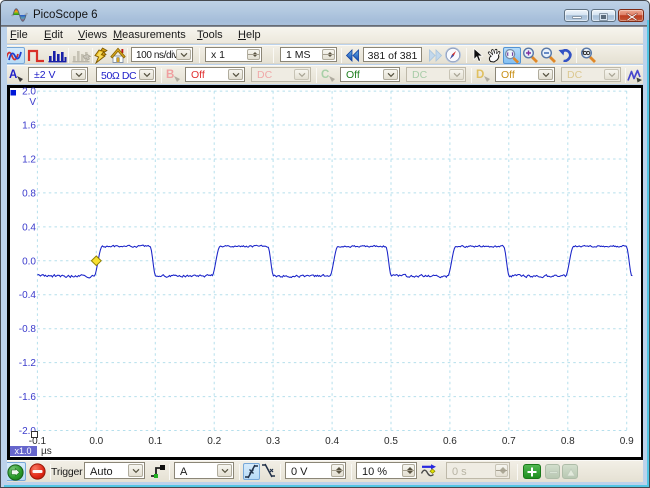 This screenshot has width=650, height=488. Describe the element at coordinates (155, 441) in the screenshot. I see `svg-text: 0.1` at that location.